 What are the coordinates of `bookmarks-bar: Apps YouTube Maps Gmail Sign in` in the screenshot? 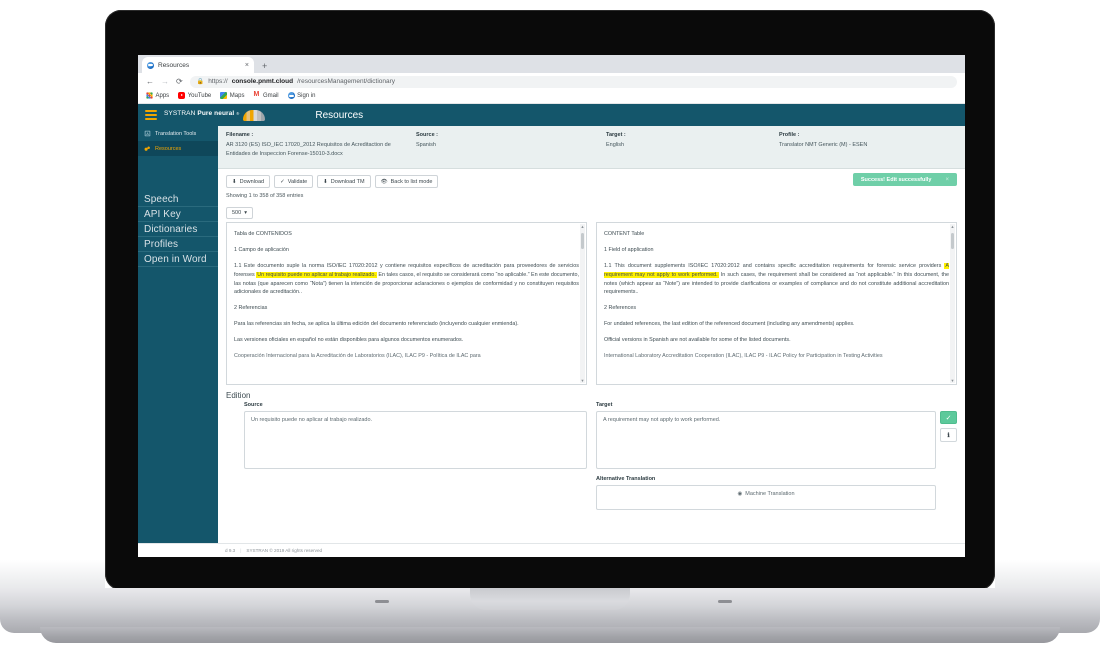 It's located at (551, 97).